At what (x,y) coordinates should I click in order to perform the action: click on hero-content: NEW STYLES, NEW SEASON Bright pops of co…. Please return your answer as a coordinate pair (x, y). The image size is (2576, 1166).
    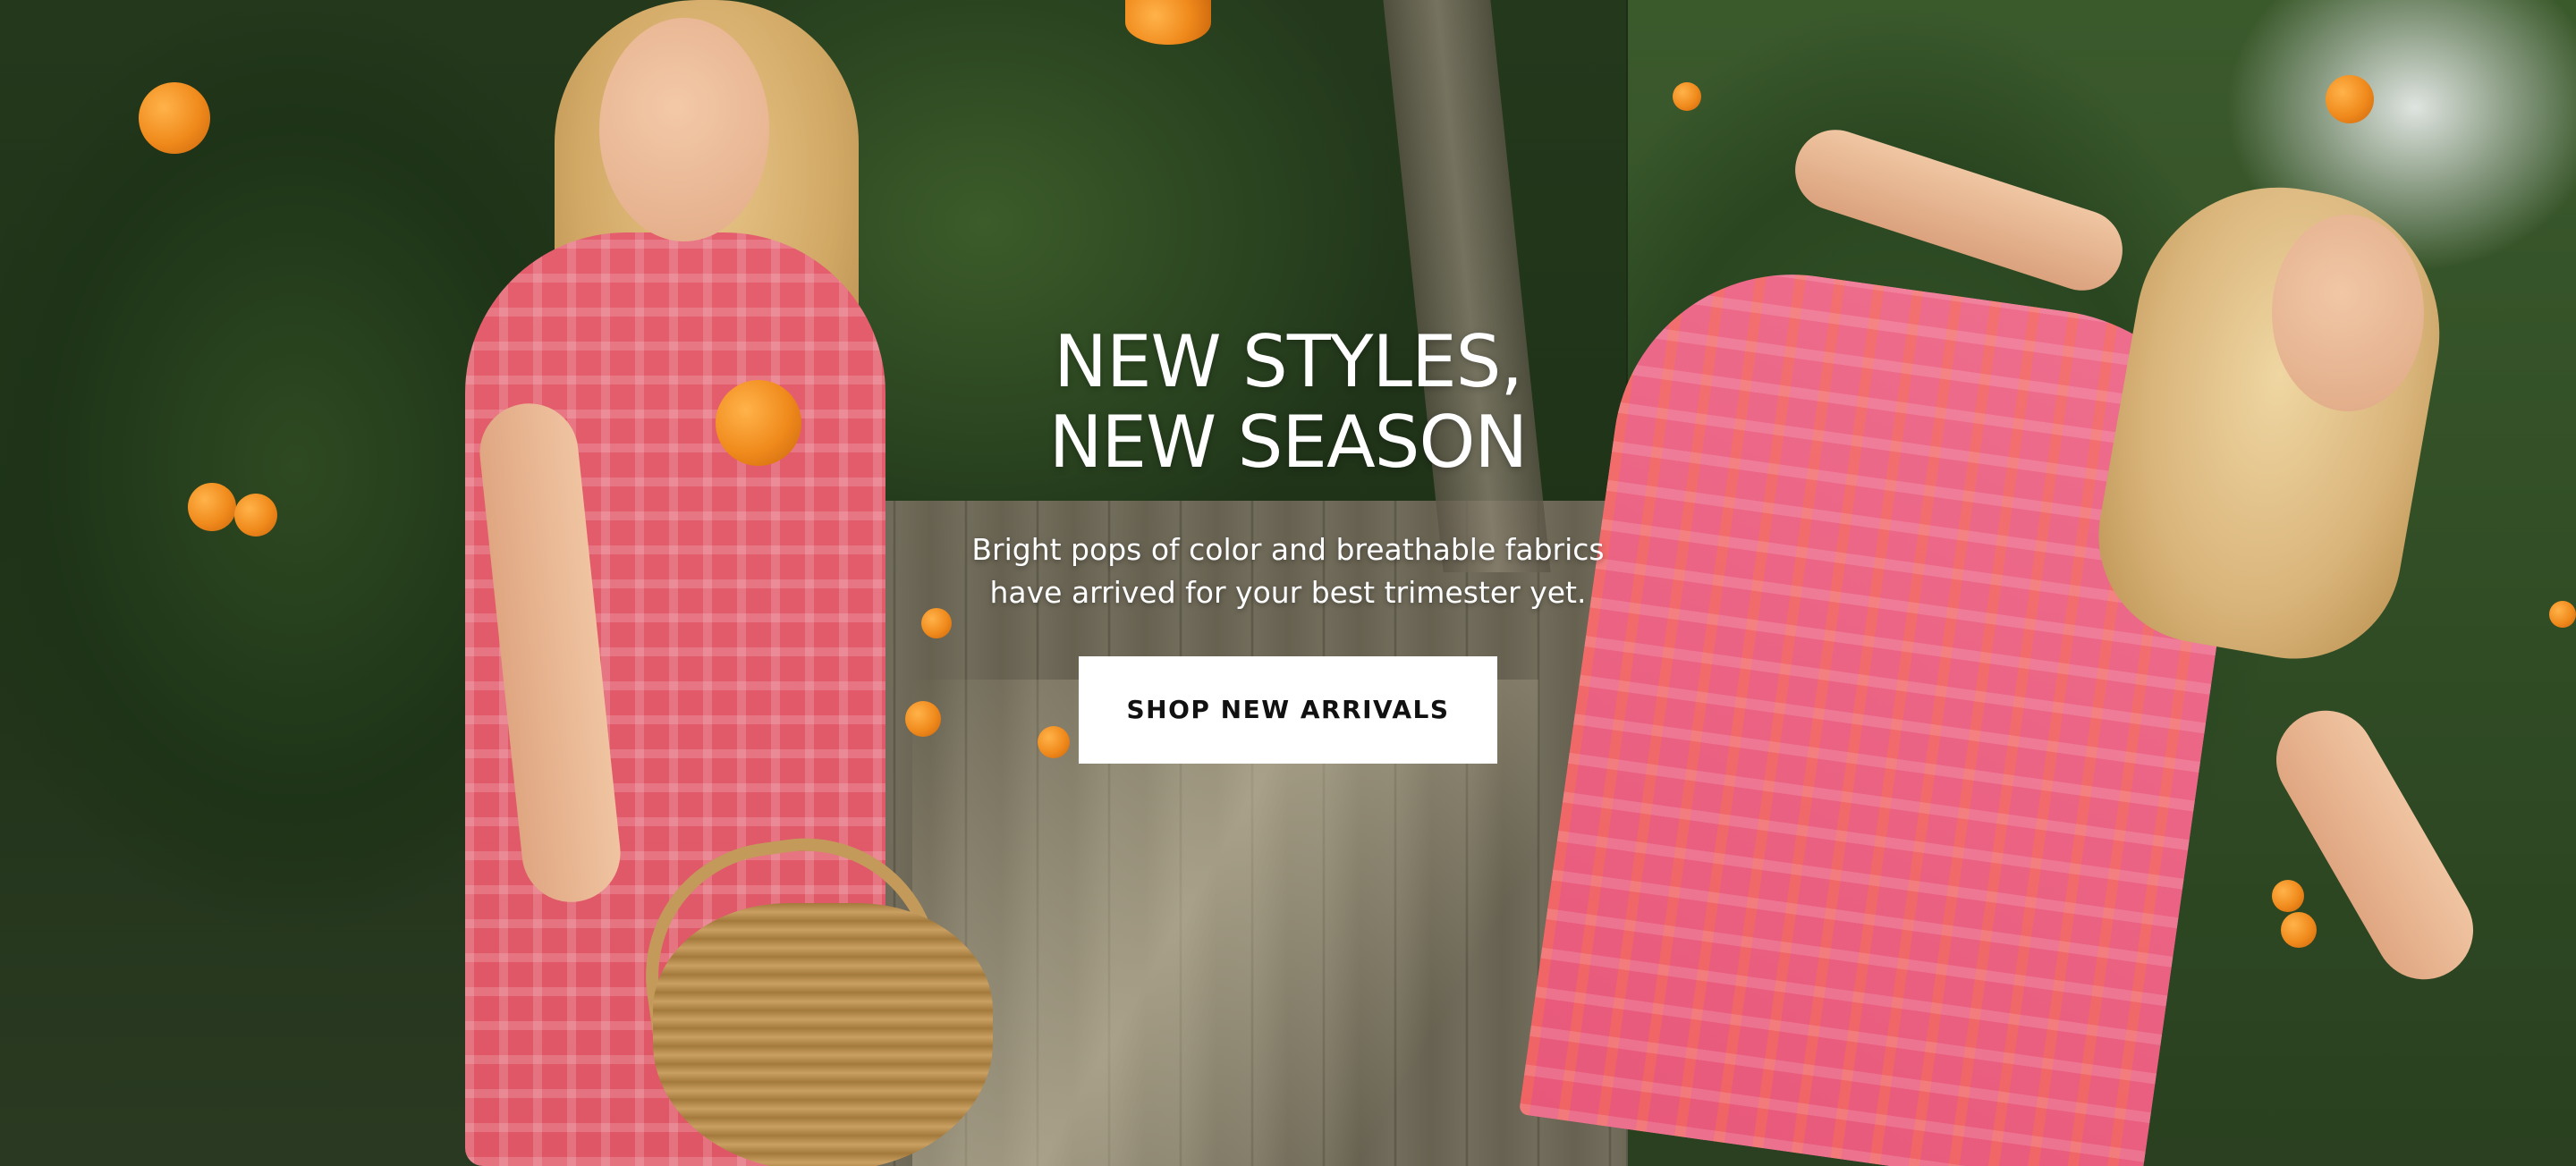
    Looking at the image, I should click on (1288, 542).